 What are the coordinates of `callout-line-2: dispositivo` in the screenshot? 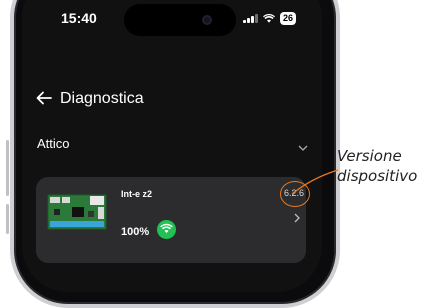 It's located at (377, 176).